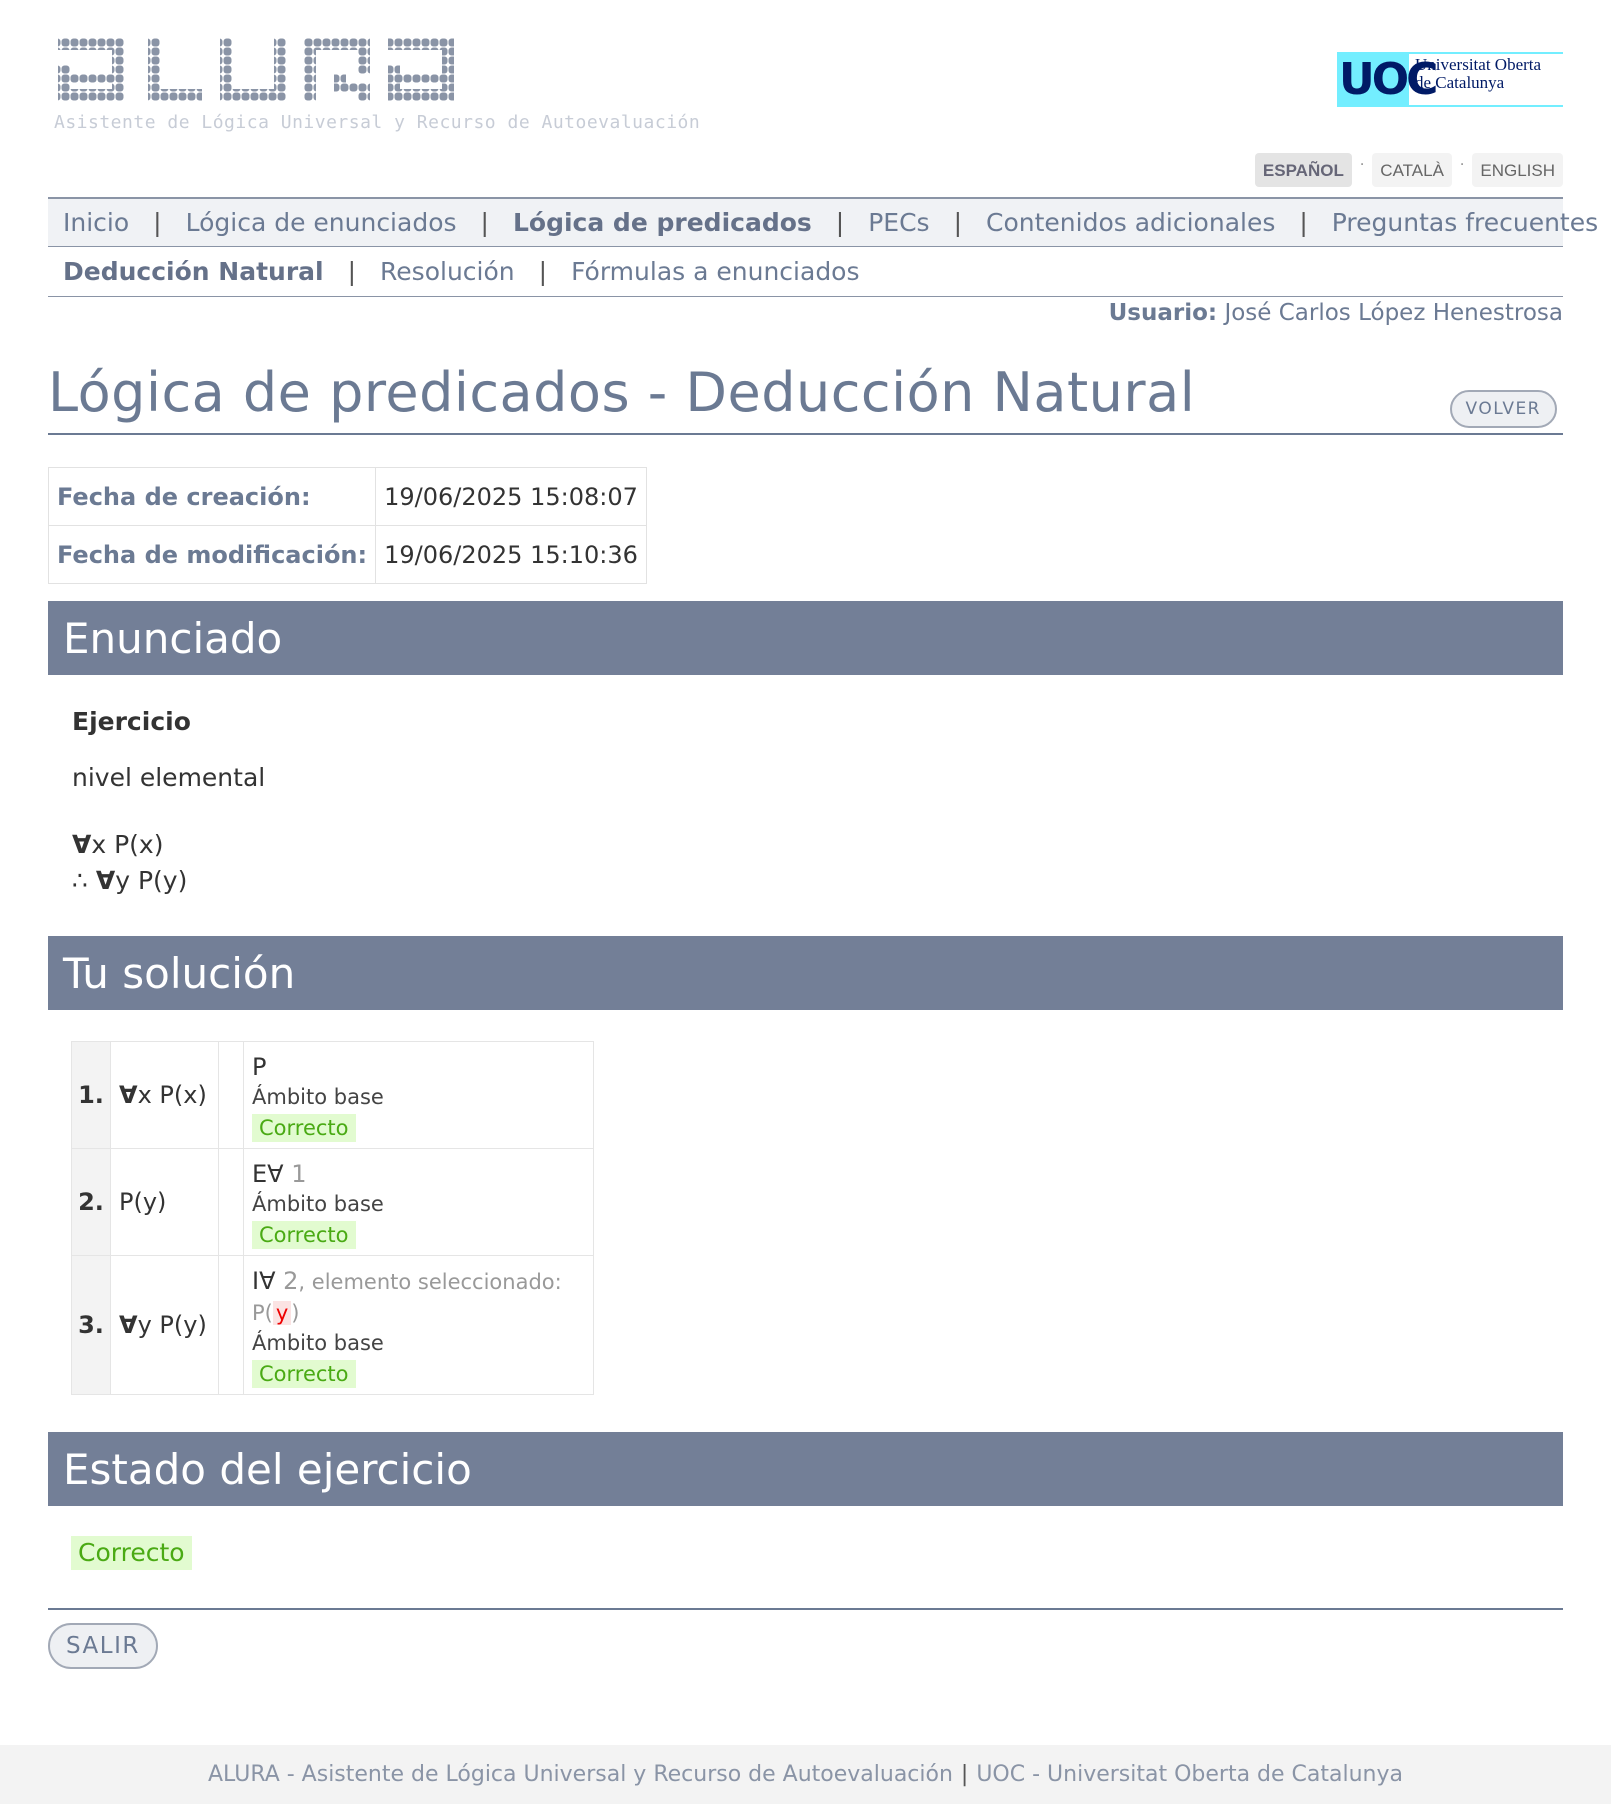  I want to click on nav-pecs: PECs, so click(898, 222).